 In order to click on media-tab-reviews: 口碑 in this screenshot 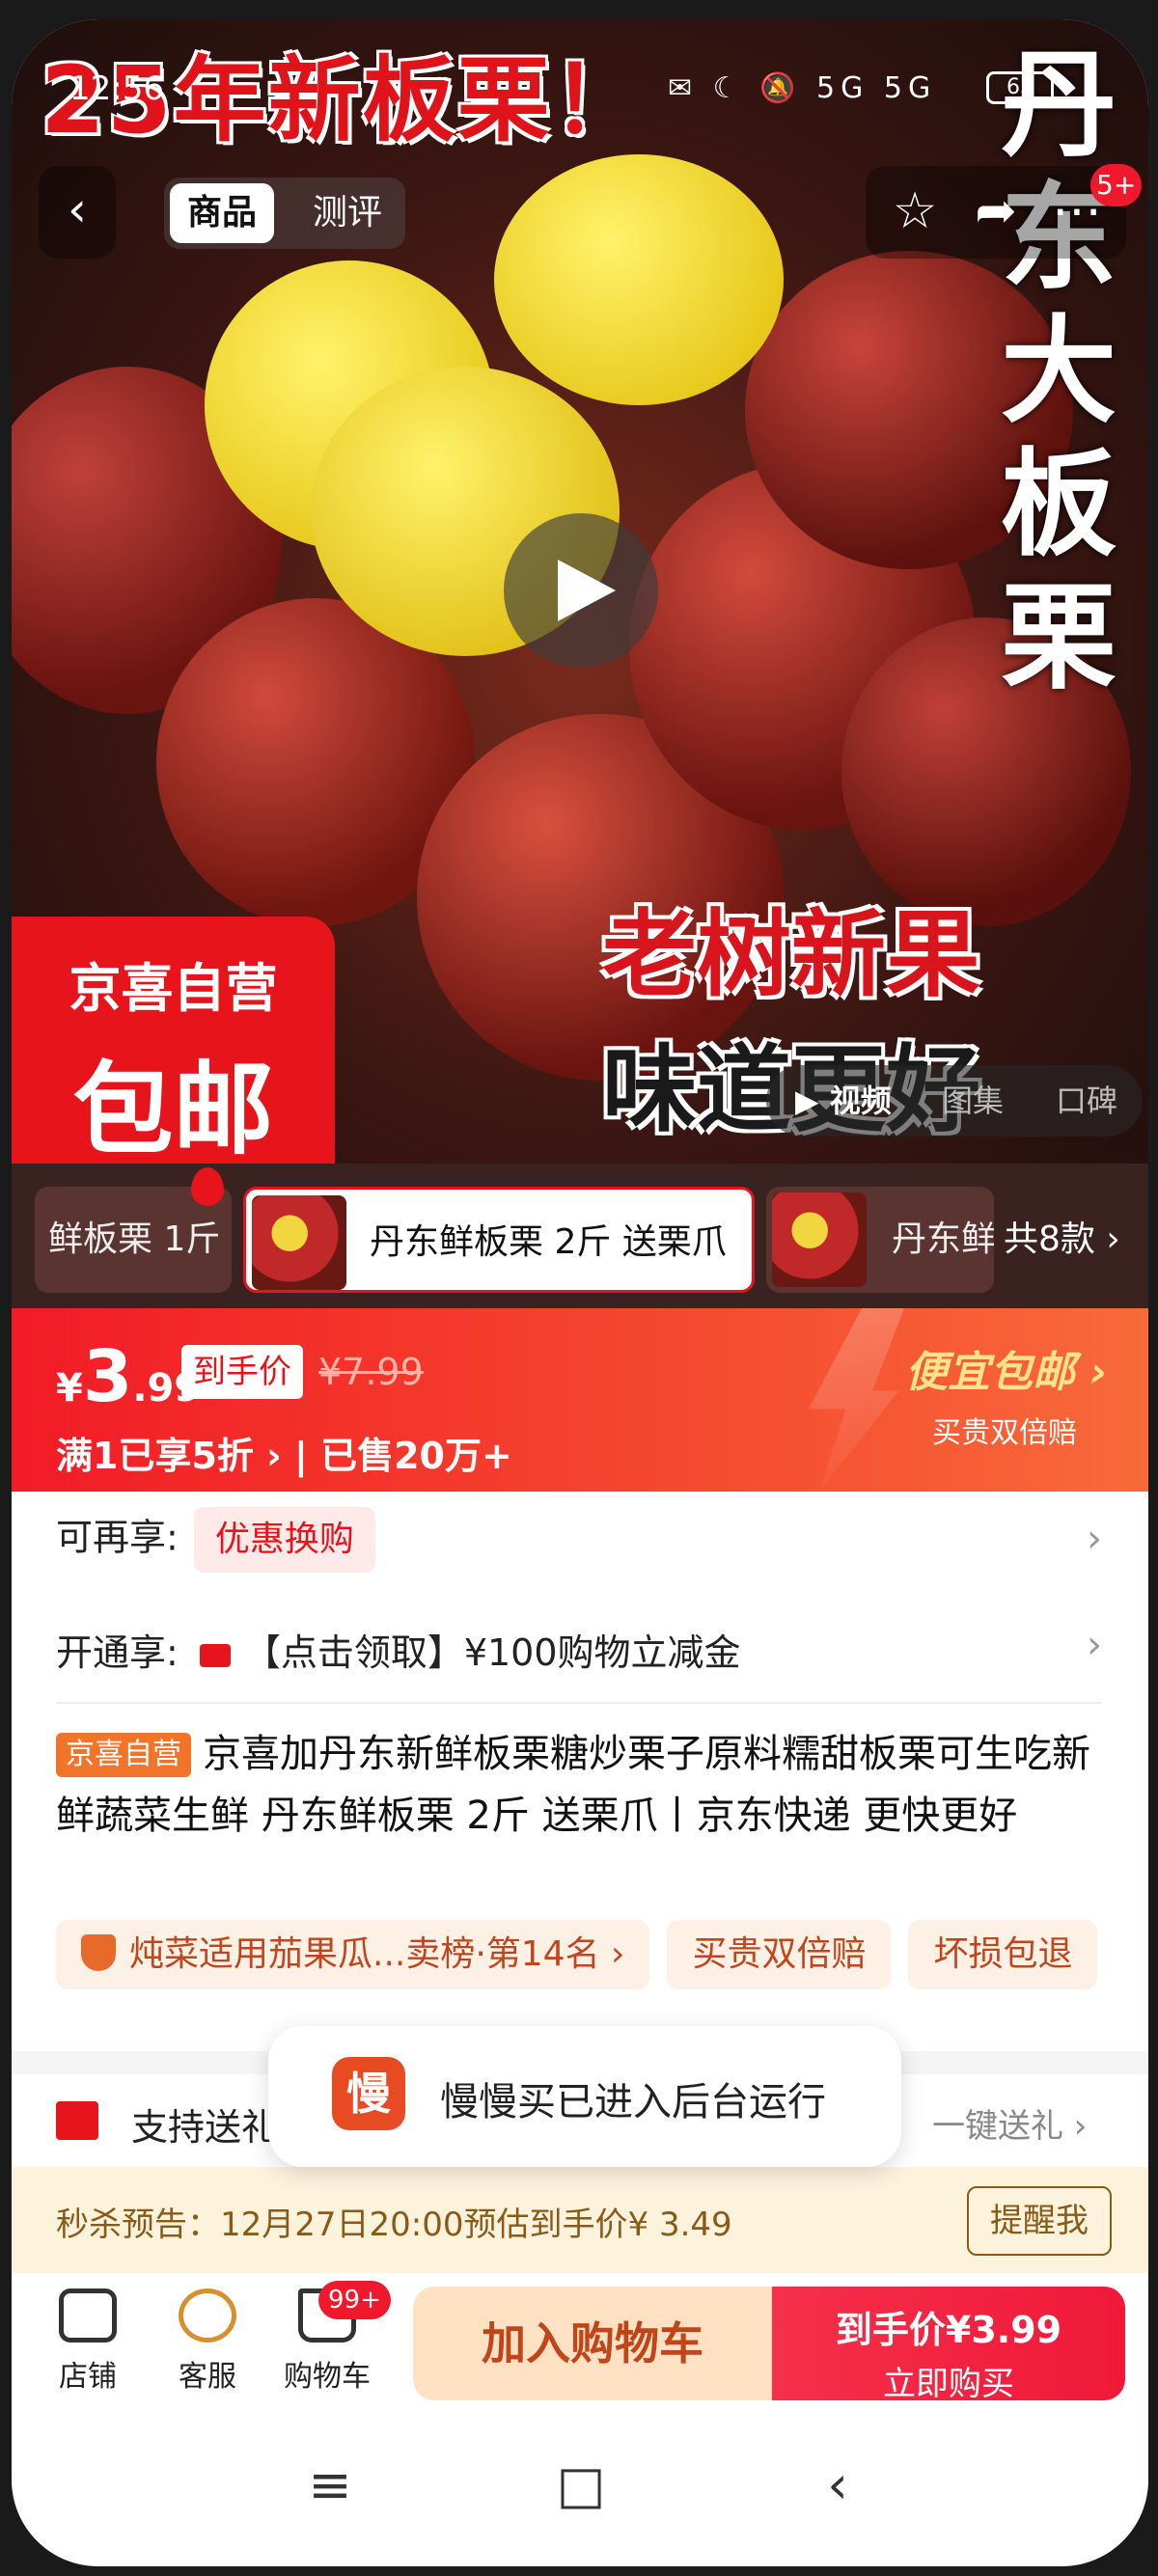, I will do `click(1086, 1101)`.